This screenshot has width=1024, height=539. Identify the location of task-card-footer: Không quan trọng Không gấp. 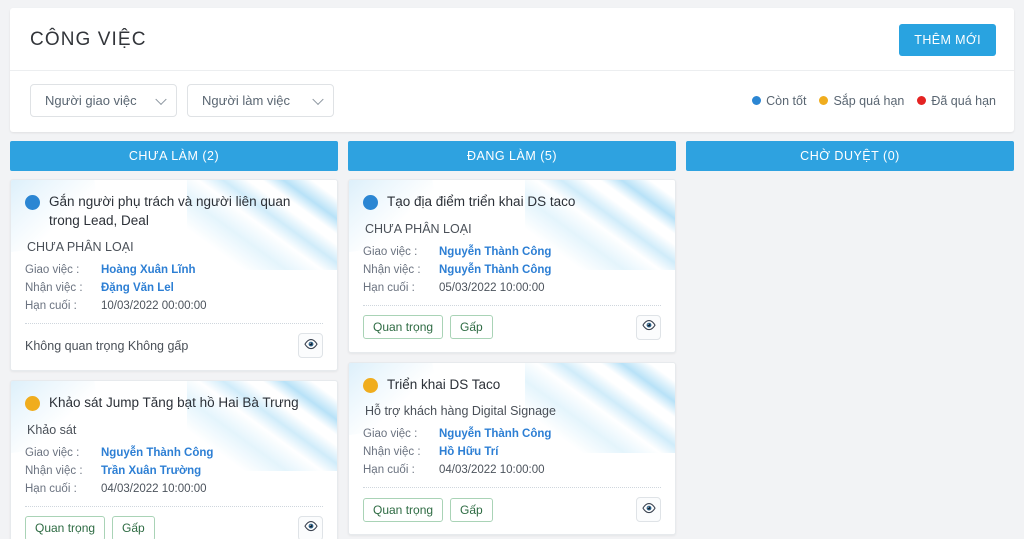
(174, 346).